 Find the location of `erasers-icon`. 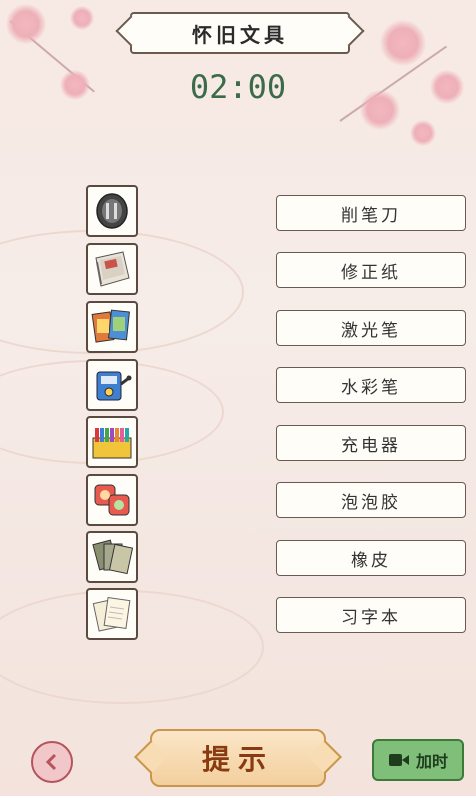

erasers-icon is located at coordinates (112, 500).